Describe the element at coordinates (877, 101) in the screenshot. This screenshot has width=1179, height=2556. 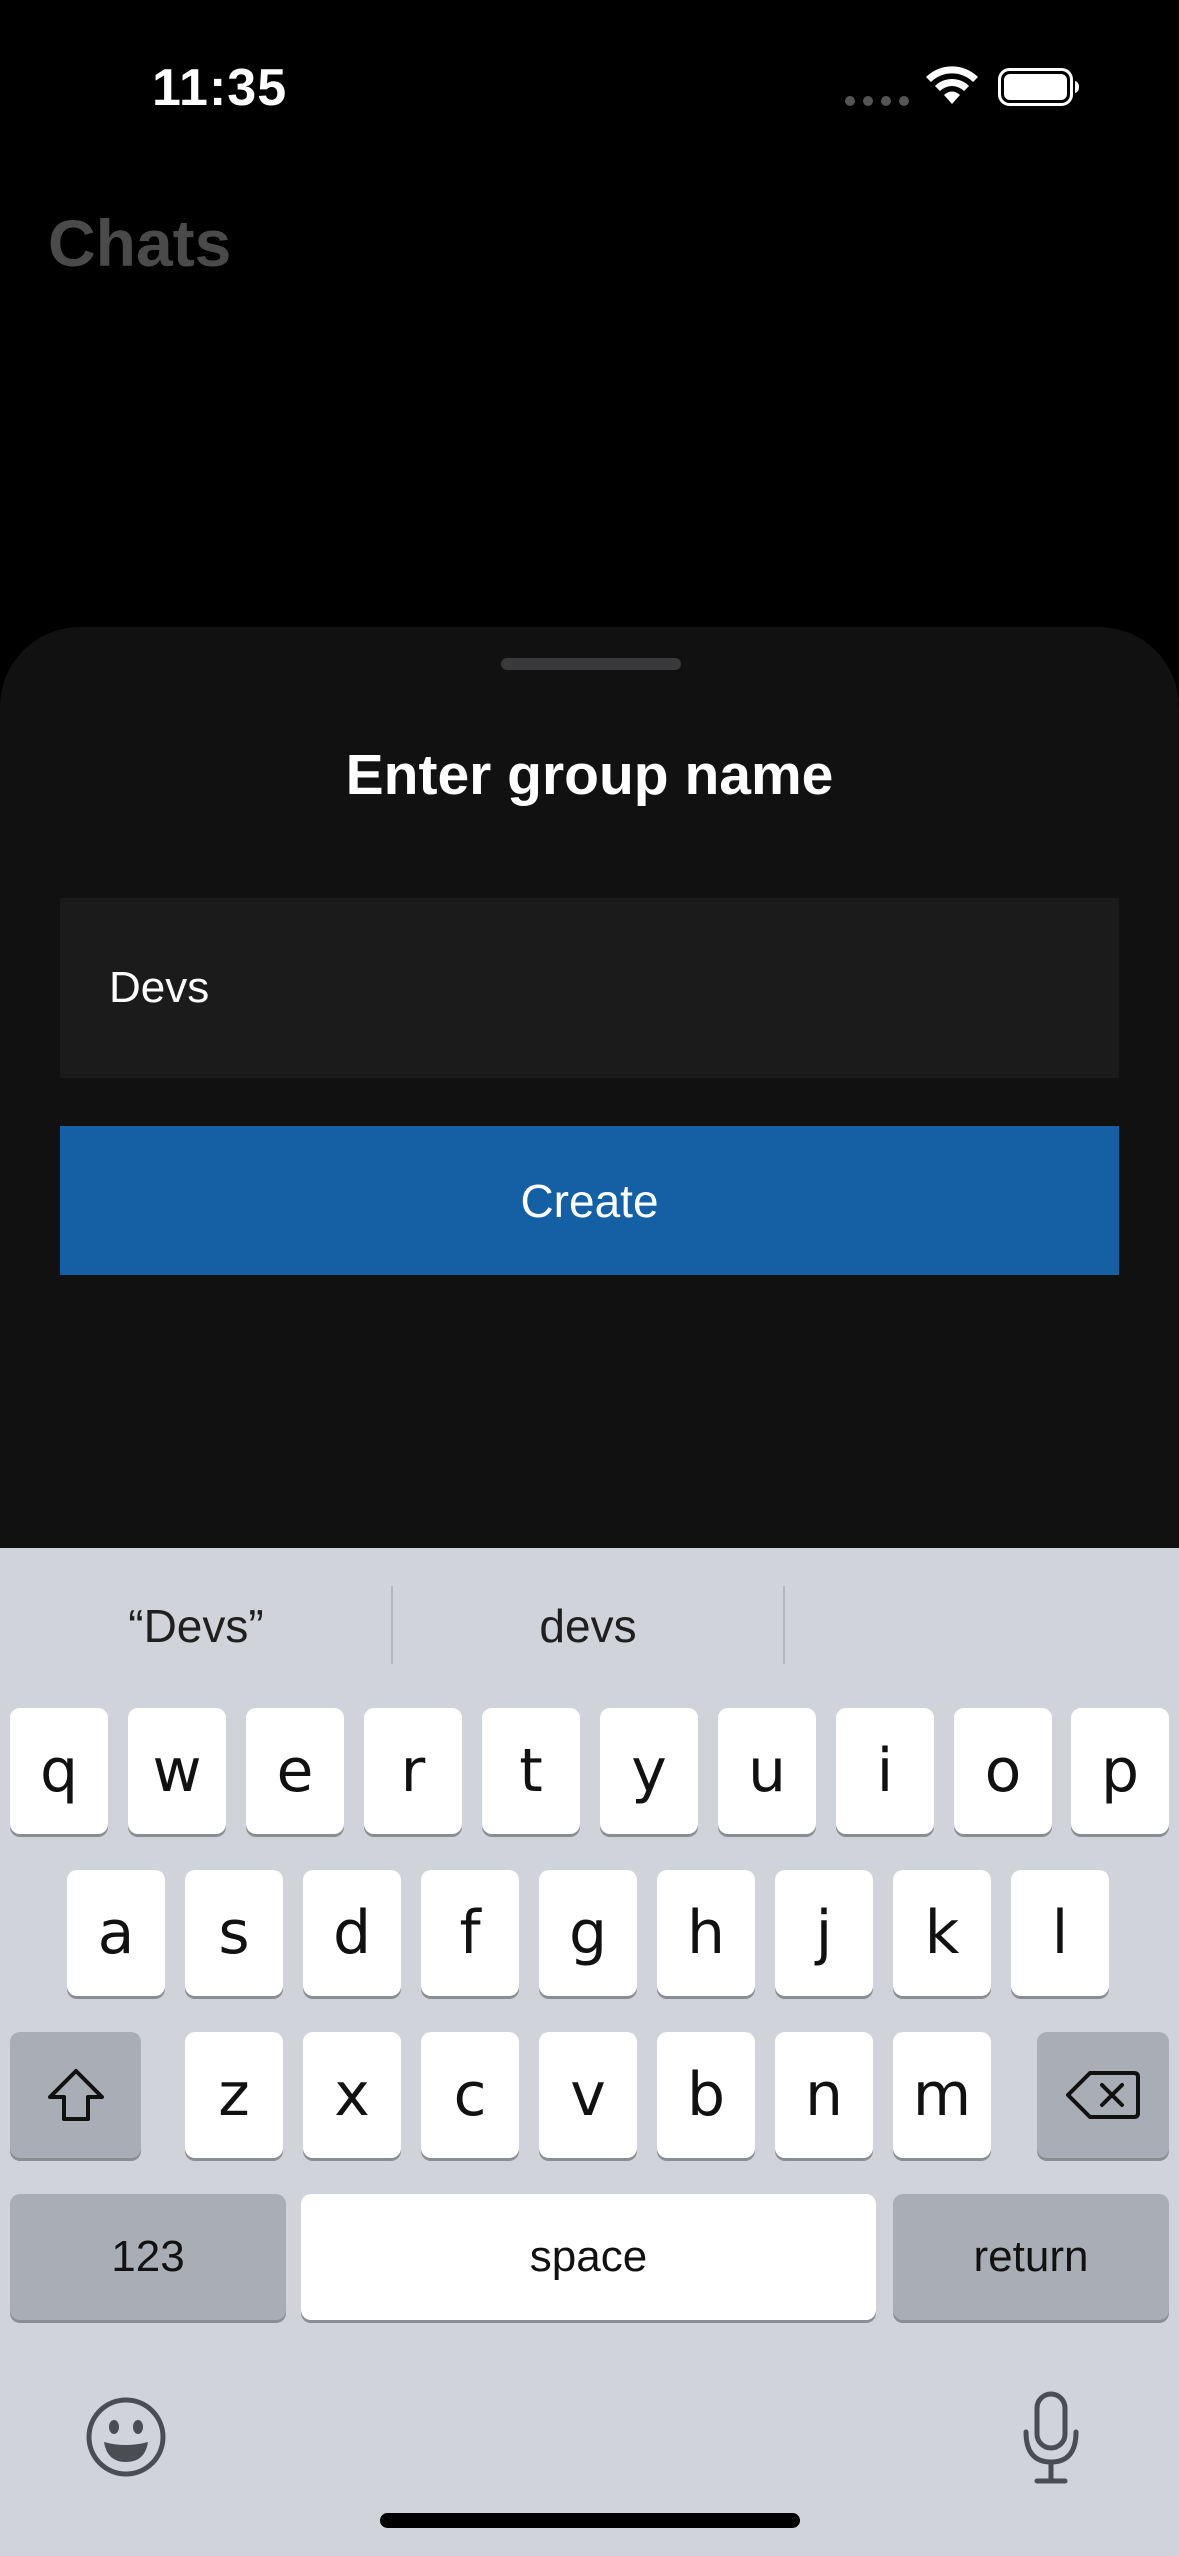
I see `cellular-signal-icon` at that location.